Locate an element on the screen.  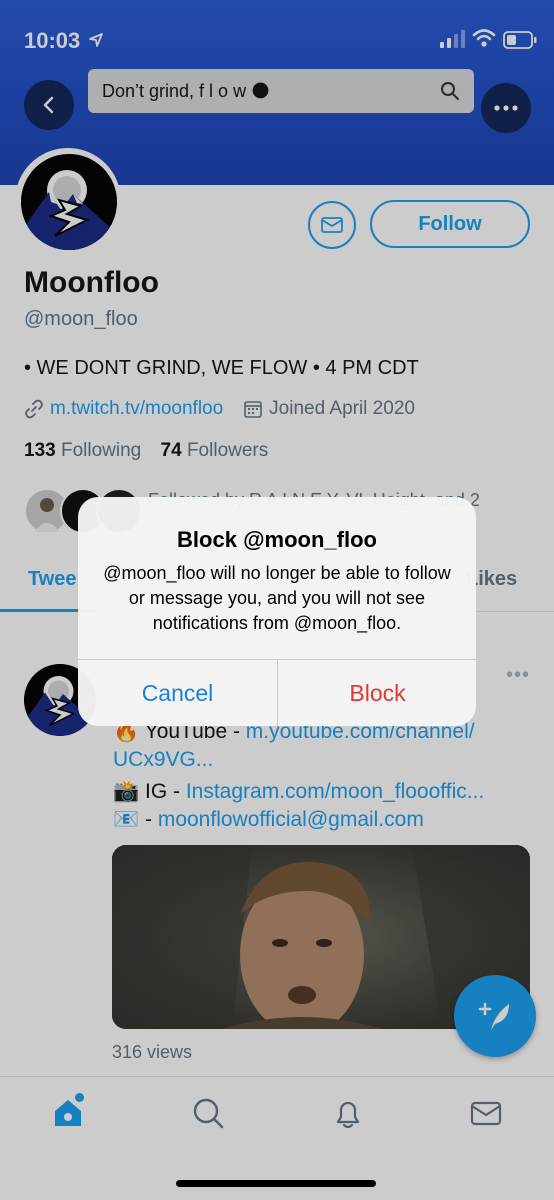
alert-title: Block @moon_floo is located at coordinates (277, 539).